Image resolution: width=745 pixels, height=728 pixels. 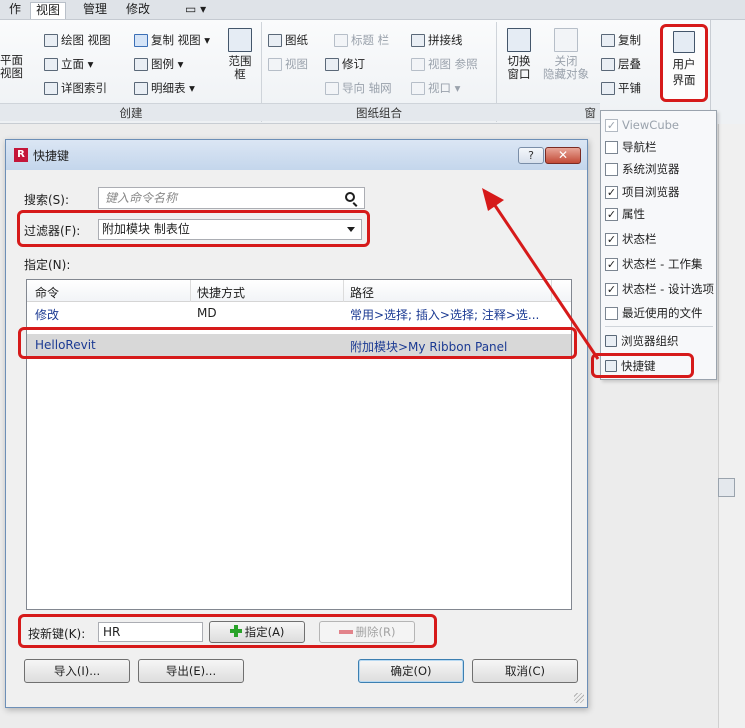 I want to click on menu-item-navigation-bar: 导航栏, so click(x=660, y=147).